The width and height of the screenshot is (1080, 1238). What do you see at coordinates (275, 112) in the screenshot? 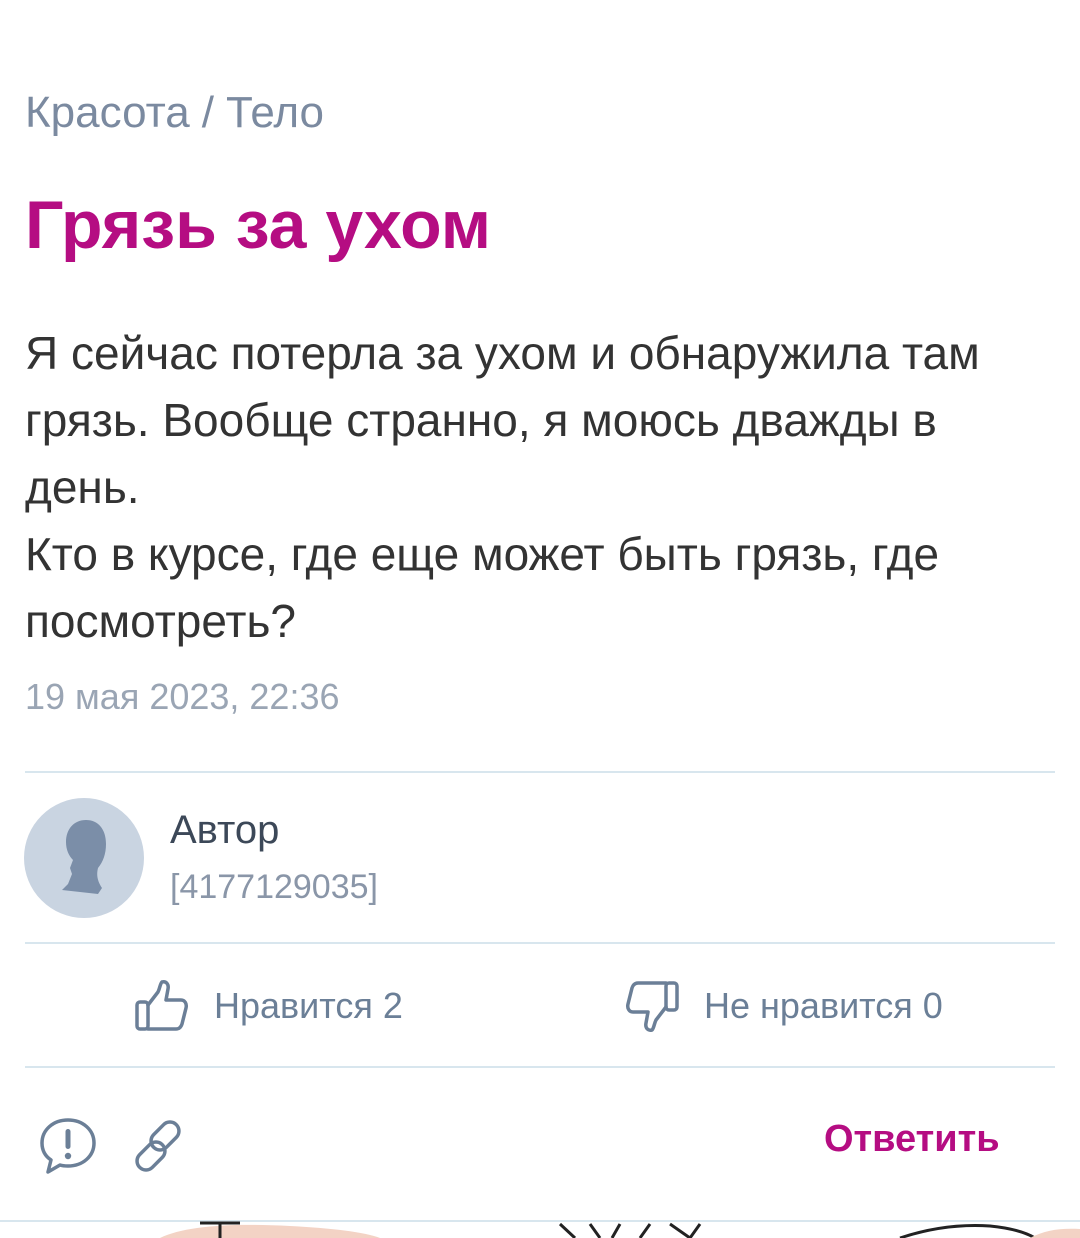
I see `breadcrumb-subcategory-link: Тело` at bounding box center [275, 112].